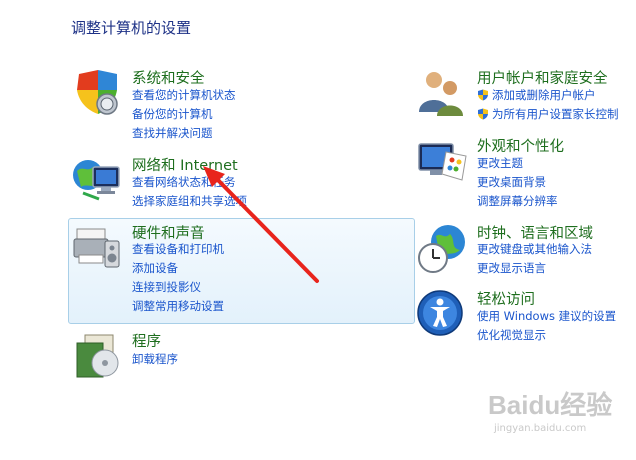 Image resolution: width=636 pixels, height=460 pixels. I want to click on link-change-background: 更改桌面背景, so click(517, 182).